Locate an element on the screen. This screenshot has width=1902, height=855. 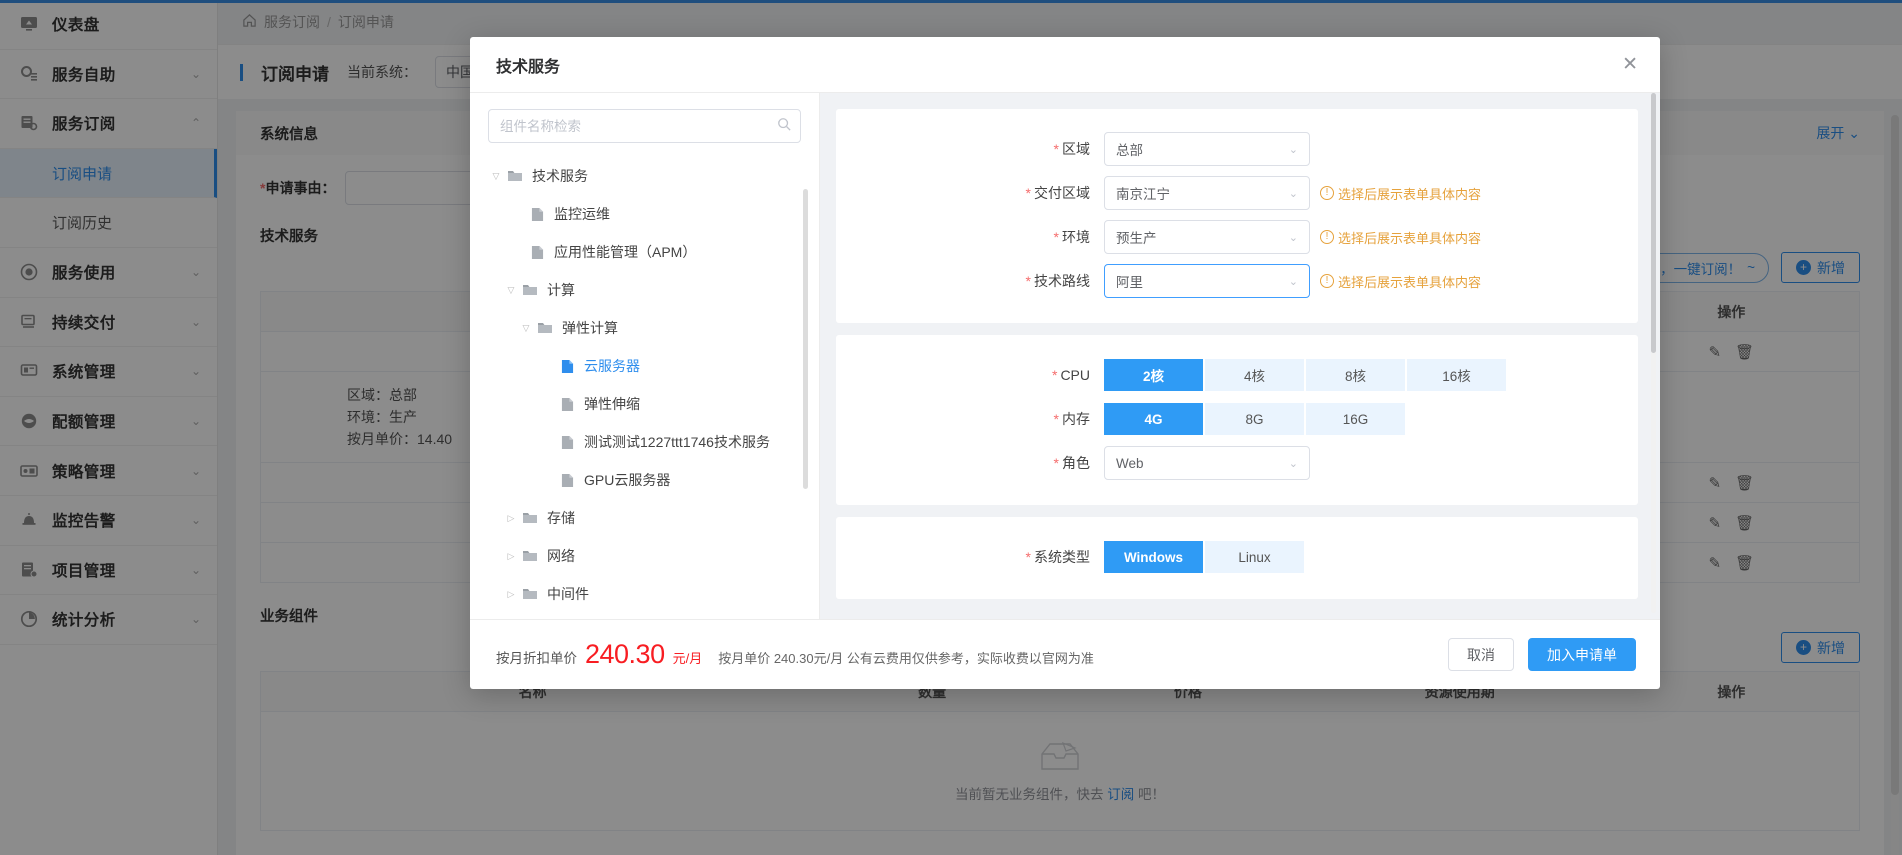
os-option-windows: Windows is located at coordinates (1153, 557).